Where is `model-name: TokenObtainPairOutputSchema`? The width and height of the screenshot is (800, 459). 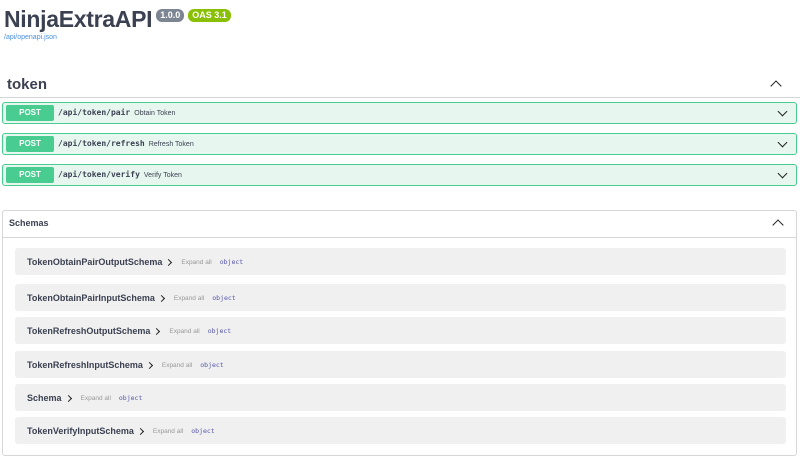
model-name: TokenObtainPairOutputSchema is located at coordinates (94, 262).